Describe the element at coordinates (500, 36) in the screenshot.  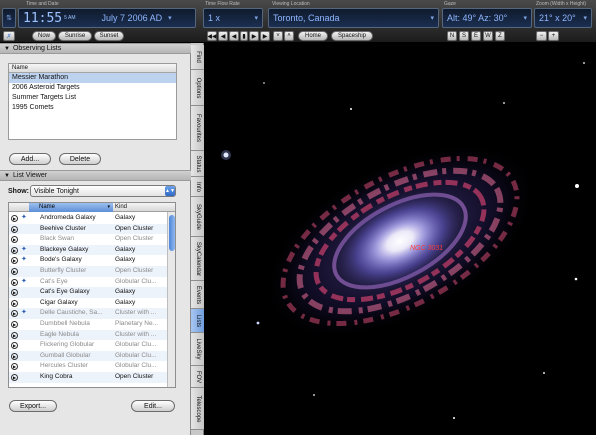
I see `zenith-button: Z` at that location.